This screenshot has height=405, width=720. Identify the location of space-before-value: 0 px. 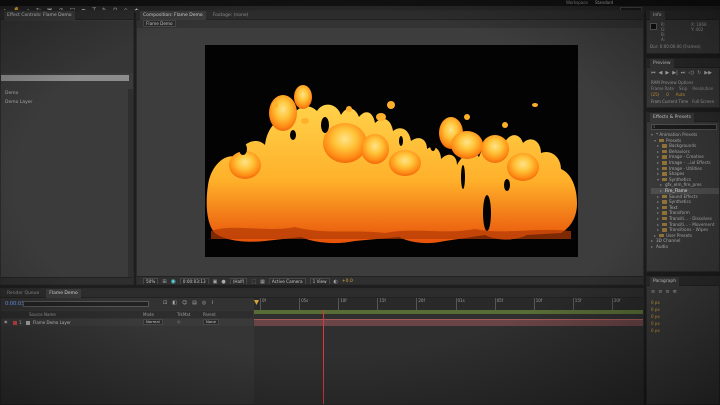
(655, 323).